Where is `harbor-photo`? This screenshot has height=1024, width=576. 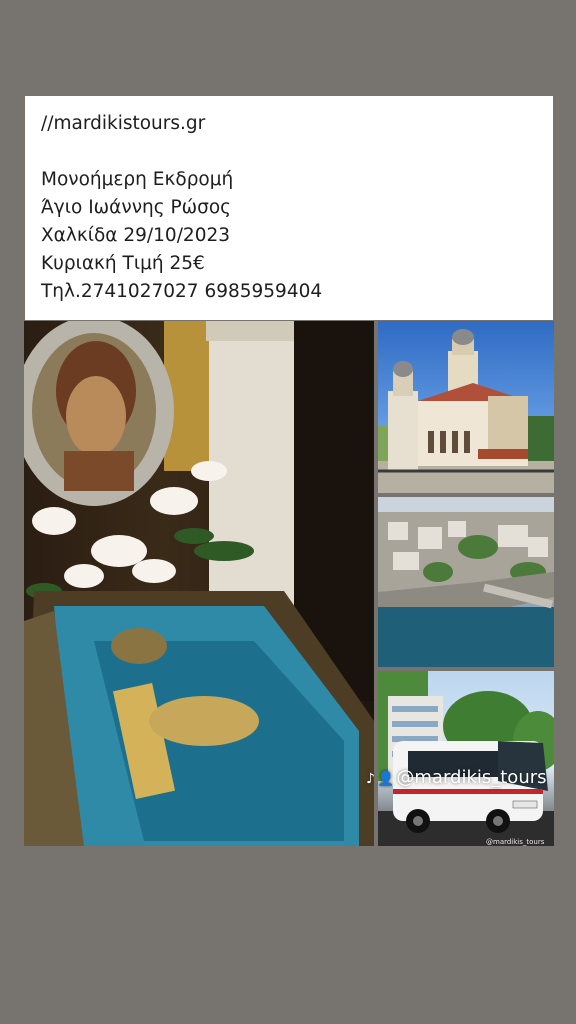 harbor-photo is located at coordinates (466, 582).